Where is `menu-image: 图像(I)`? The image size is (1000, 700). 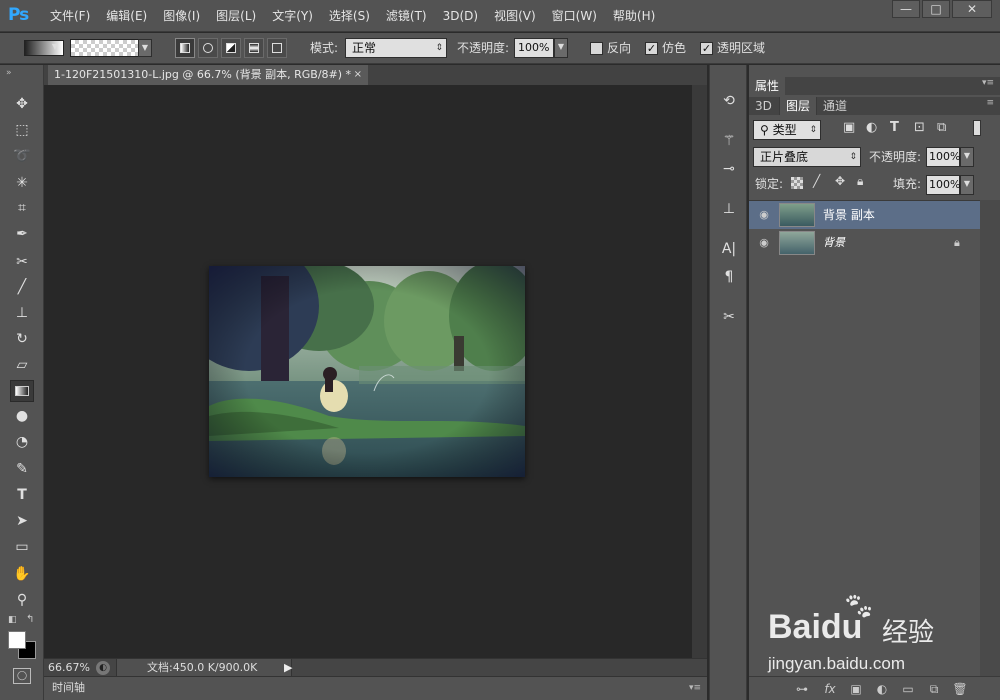
menu-image: 图像(I) is located at coordinates (181, 16).